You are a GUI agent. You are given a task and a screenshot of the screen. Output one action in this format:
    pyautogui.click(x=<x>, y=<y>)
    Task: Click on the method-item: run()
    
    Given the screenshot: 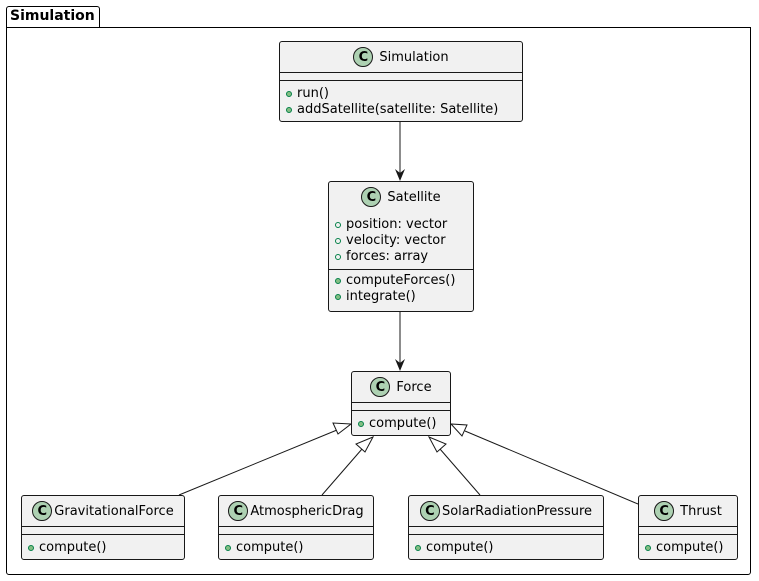 What is the action you would take?
    pyautogui.click(x=401, y=94)
    